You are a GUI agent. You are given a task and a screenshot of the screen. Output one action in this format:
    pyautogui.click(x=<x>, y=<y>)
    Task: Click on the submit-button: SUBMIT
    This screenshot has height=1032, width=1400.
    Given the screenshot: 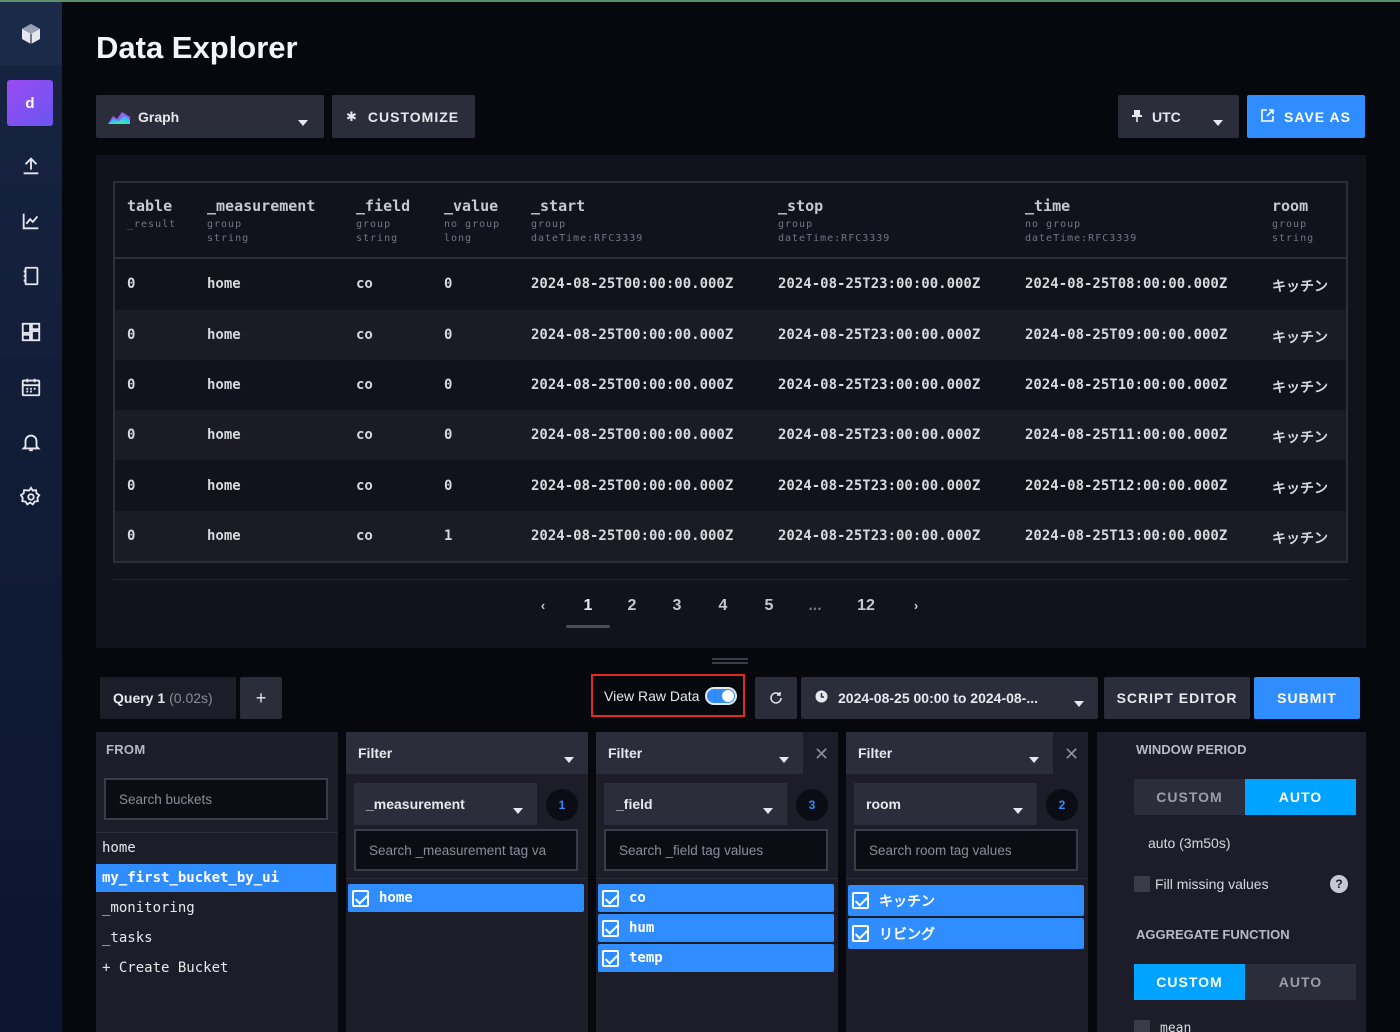 What is the action you would take?
    pyautogui.click(x=1307, y=698)
    